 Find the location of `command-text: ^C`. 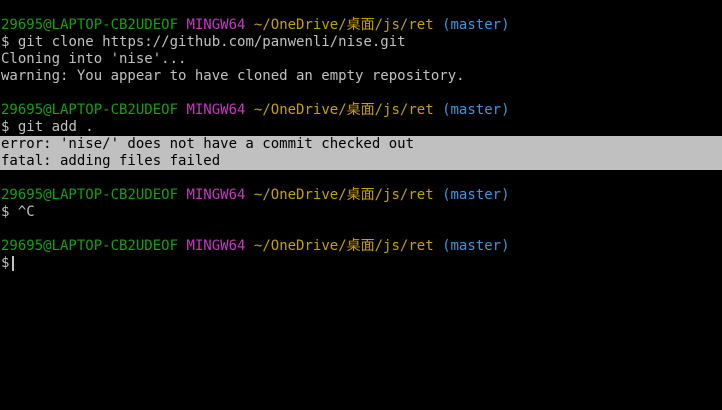

command-text: ^C is located at coordinates (26, 212).